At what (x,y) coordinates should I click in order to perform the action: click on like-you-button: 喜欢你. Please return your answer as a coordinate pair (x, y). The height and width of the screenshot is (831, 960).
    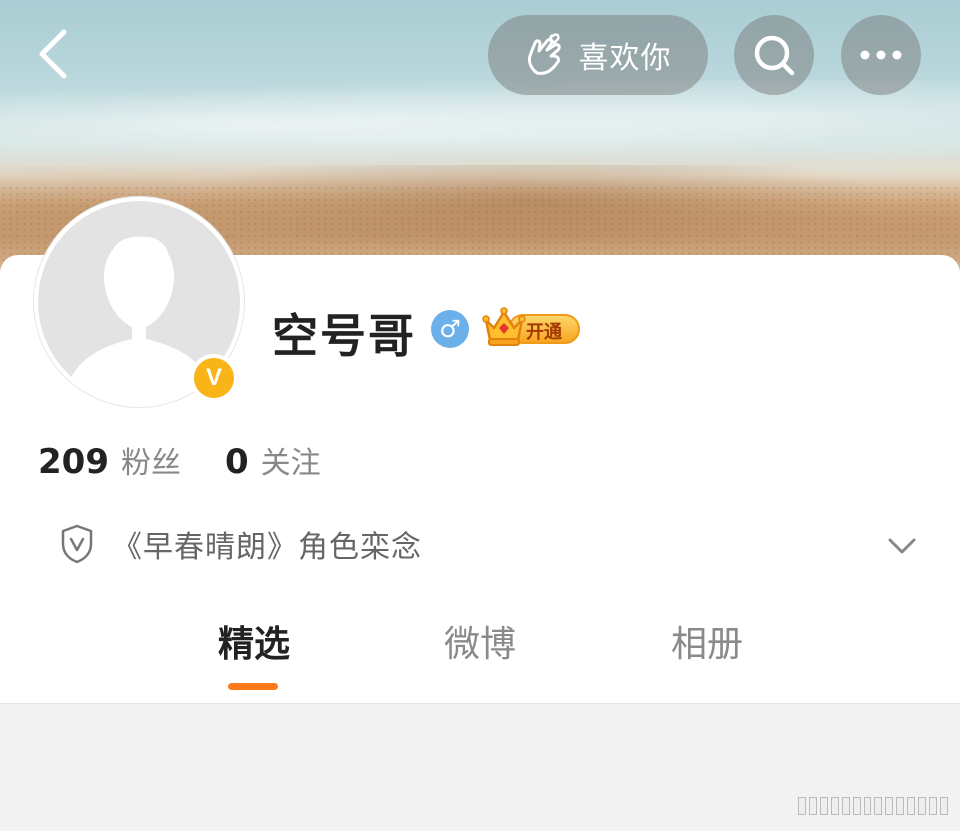
    Looking at the image, I should click on (598, 55).